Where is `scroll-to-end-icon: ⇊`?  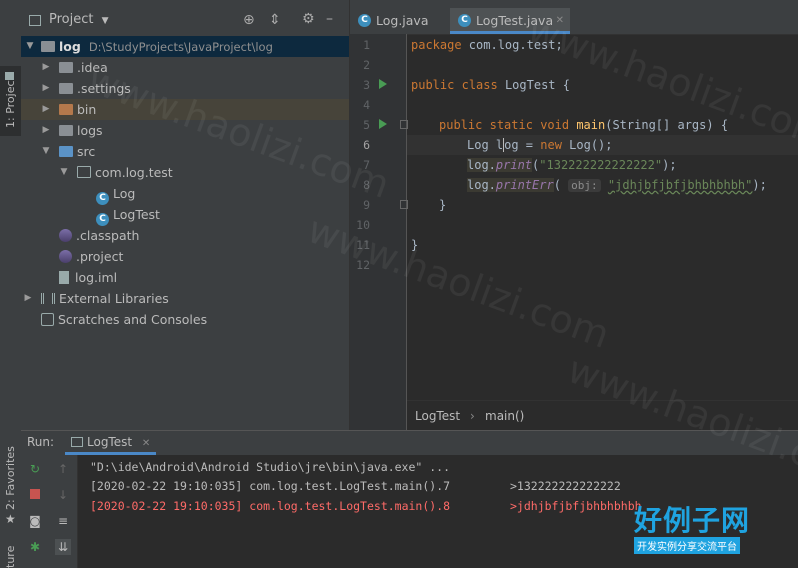
scroll-to-end-icon: ⇊ is located at coordinates (63, 547).